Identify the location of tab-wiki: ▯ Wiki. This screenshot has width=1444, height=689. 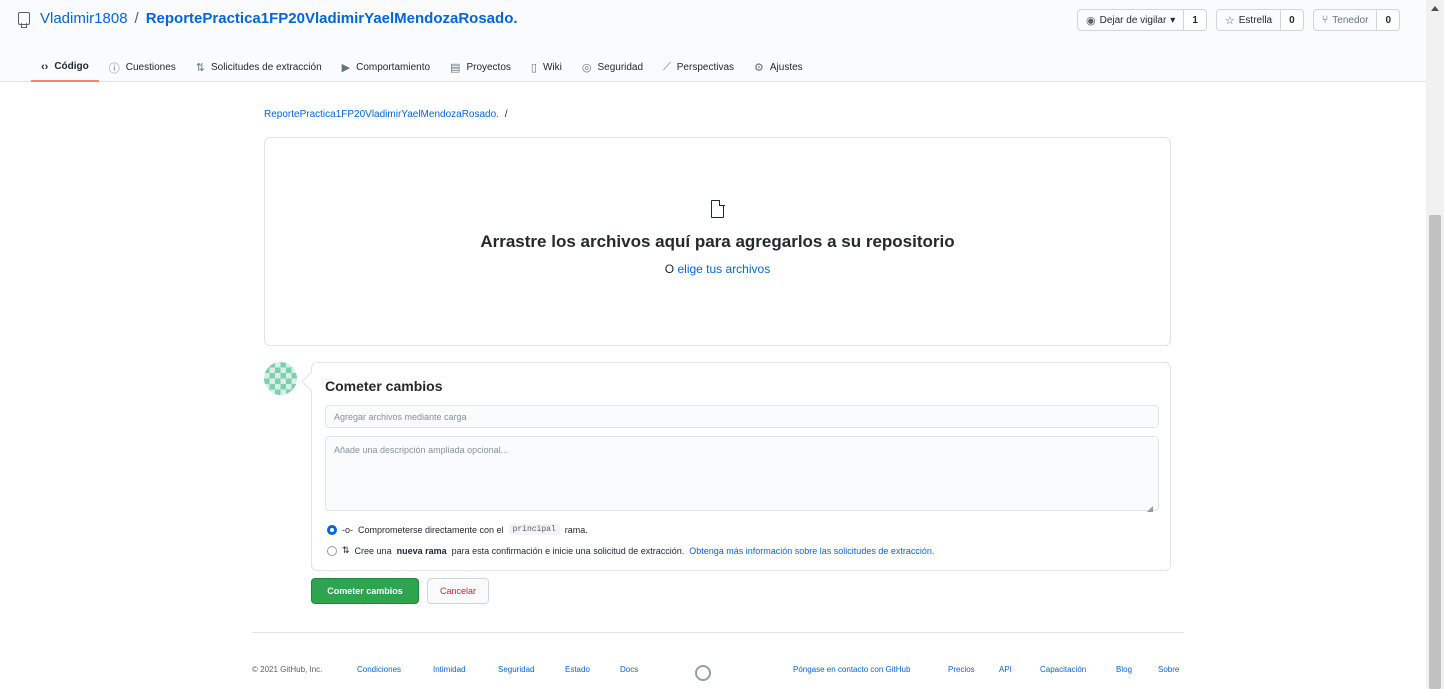
(546, 67).